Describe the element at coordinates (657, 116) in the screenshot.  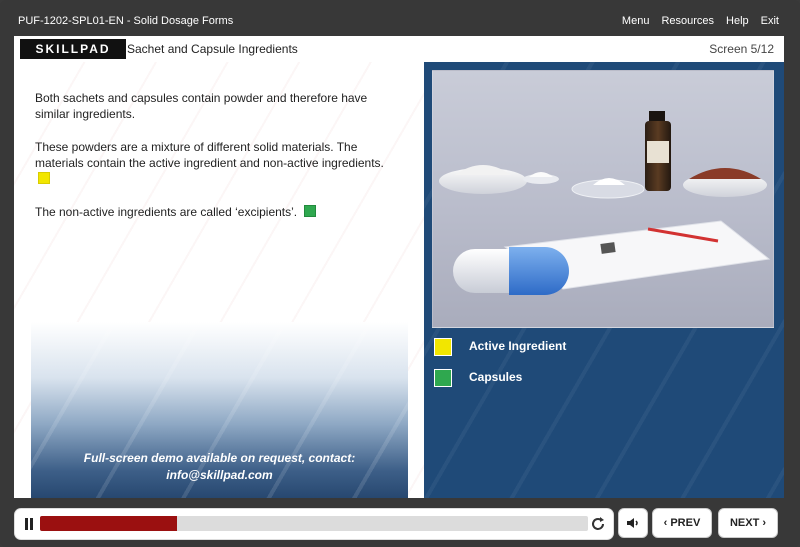
I see `bottle-cap-shape` at that location.